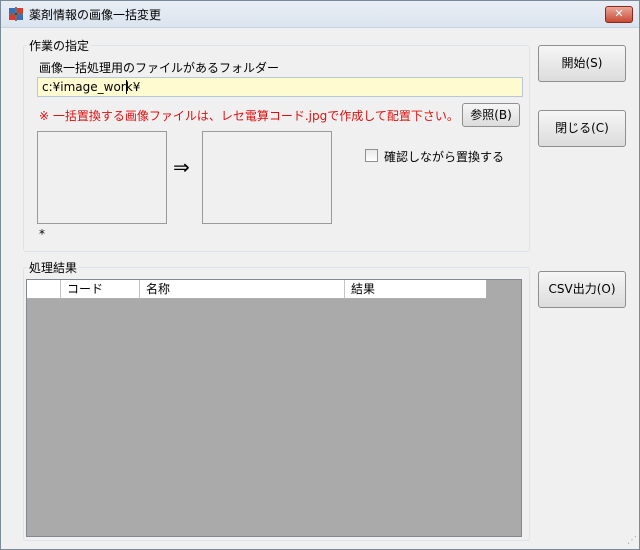  Describe the element at coordinates (249, 116) in the screenshot. I see `instruction-note: ※ 一括置換する画像ファイルは、レセ電算コード.jpgで作成して配置下さい。` at that location.